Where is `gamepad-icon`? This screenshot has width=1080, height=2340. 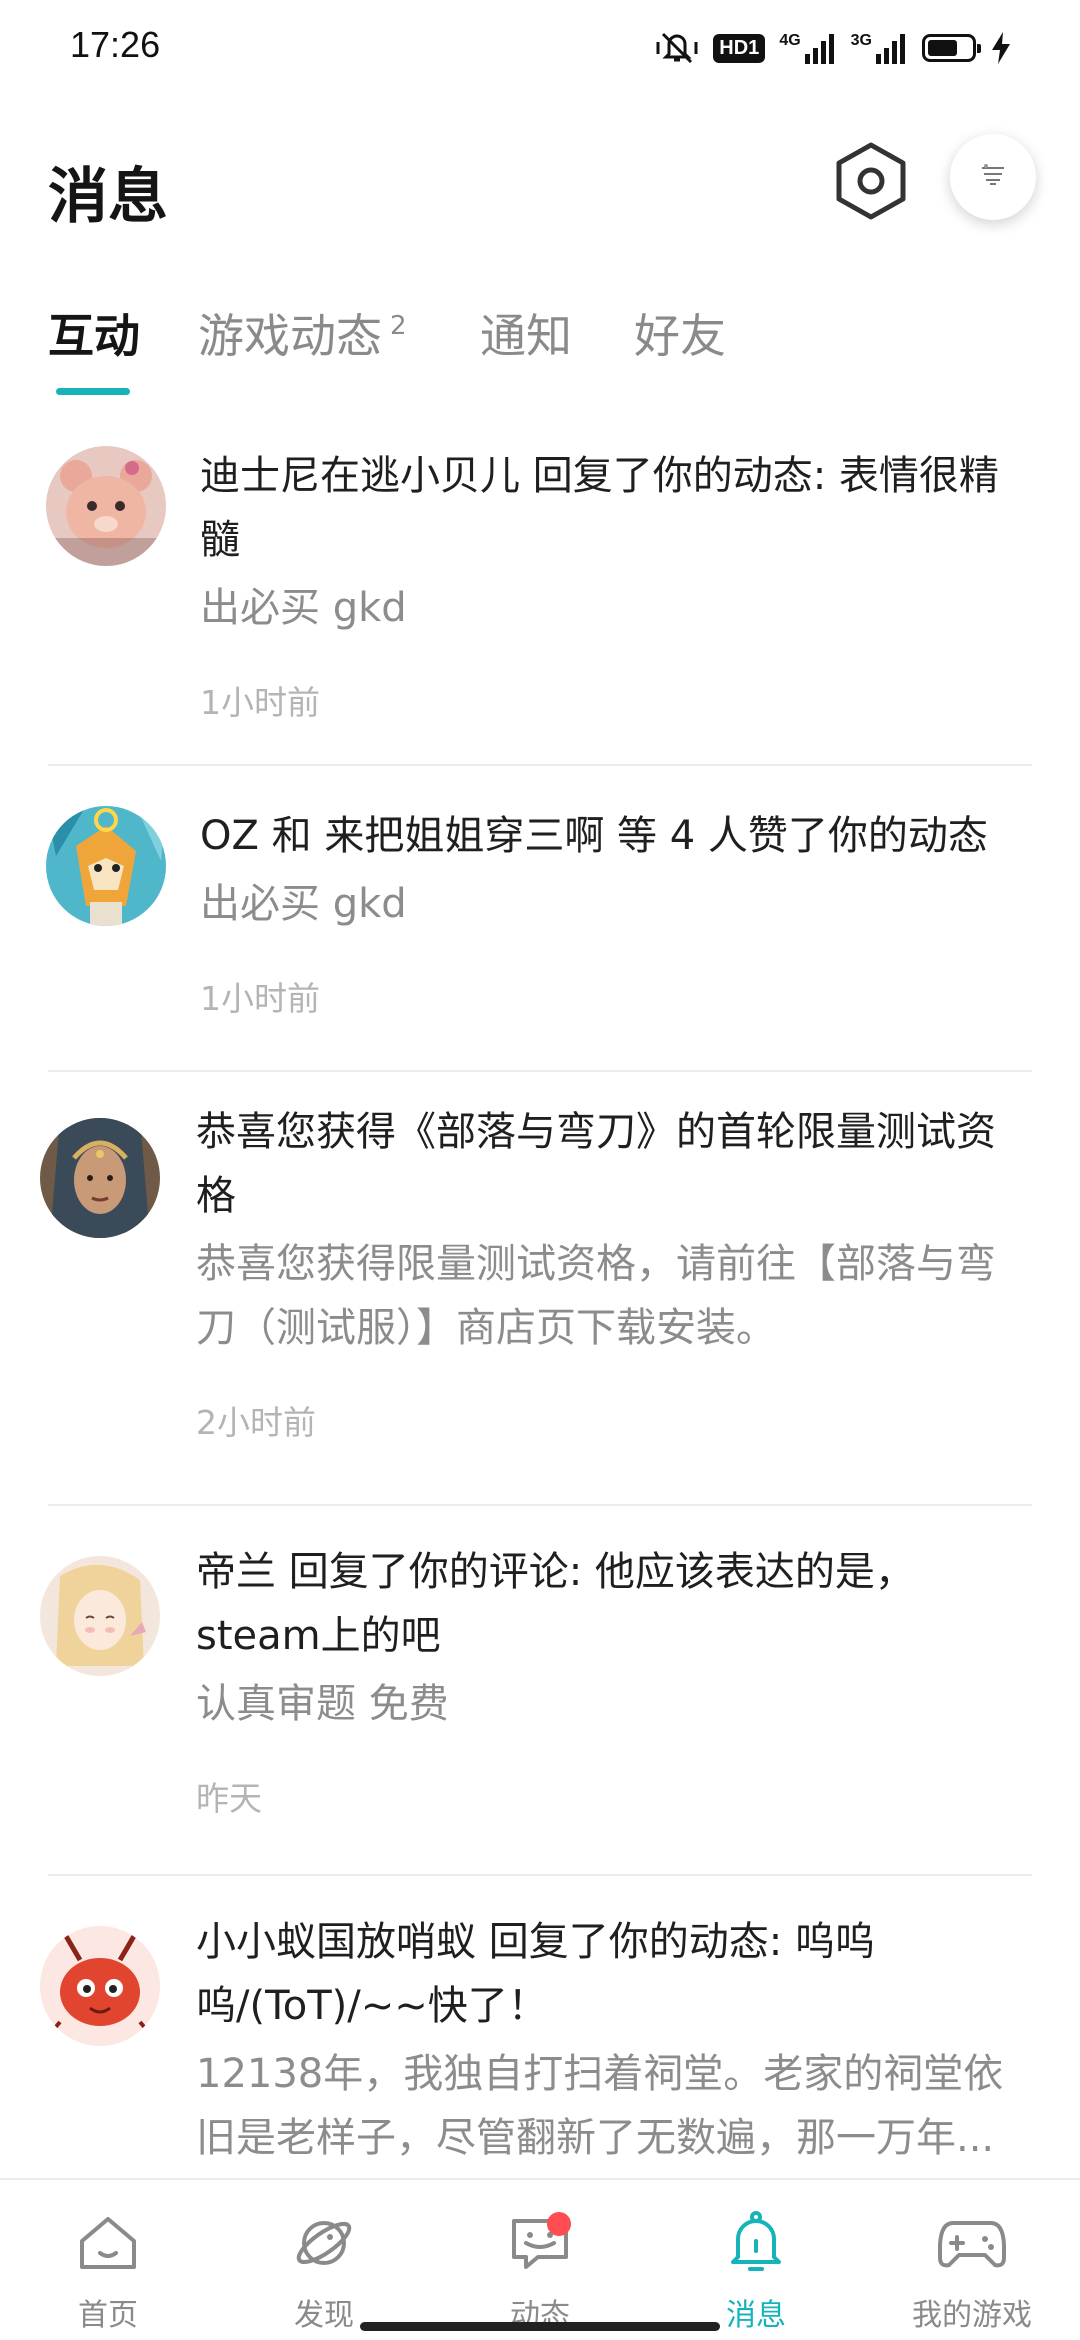 gamepad-icon is located at coordinates (972, 2243).